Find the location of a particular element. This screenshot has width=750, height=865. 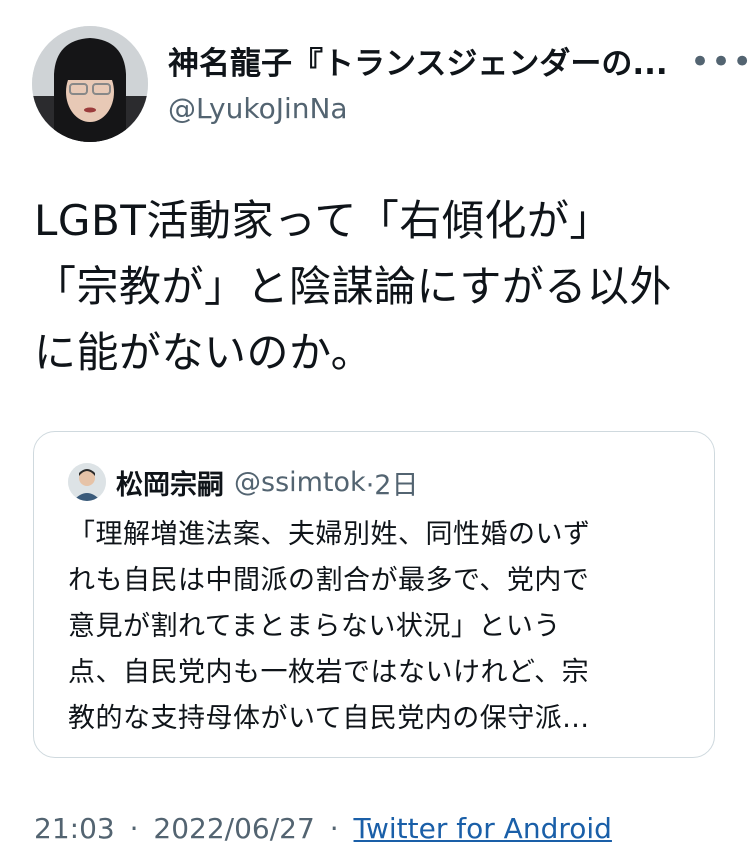

quoted-line: 意見が割れてまとまらない状況」という is located at coordinates (314, 626).